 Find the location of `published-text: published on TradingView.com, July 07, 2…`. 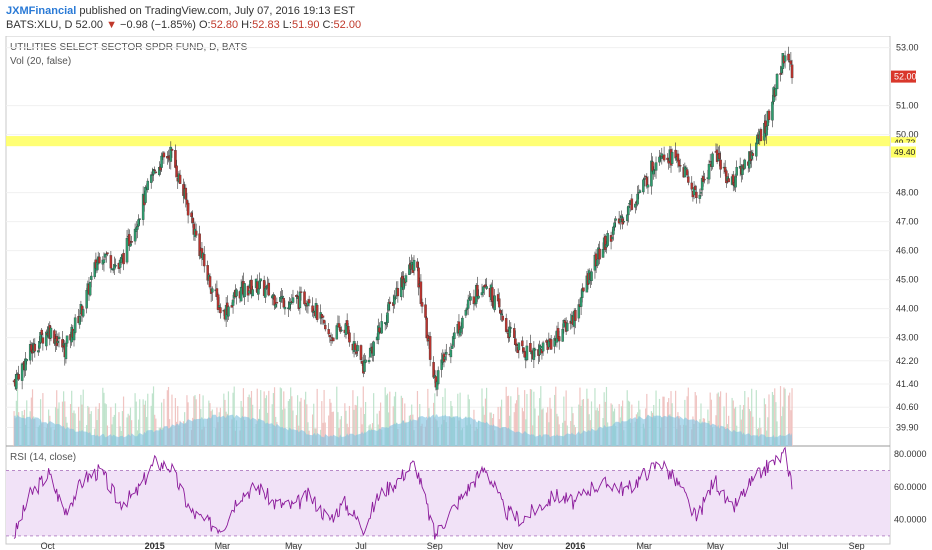

published-text: published on TradingView.com, July 07, 2… is located at coordinates (217, 11).